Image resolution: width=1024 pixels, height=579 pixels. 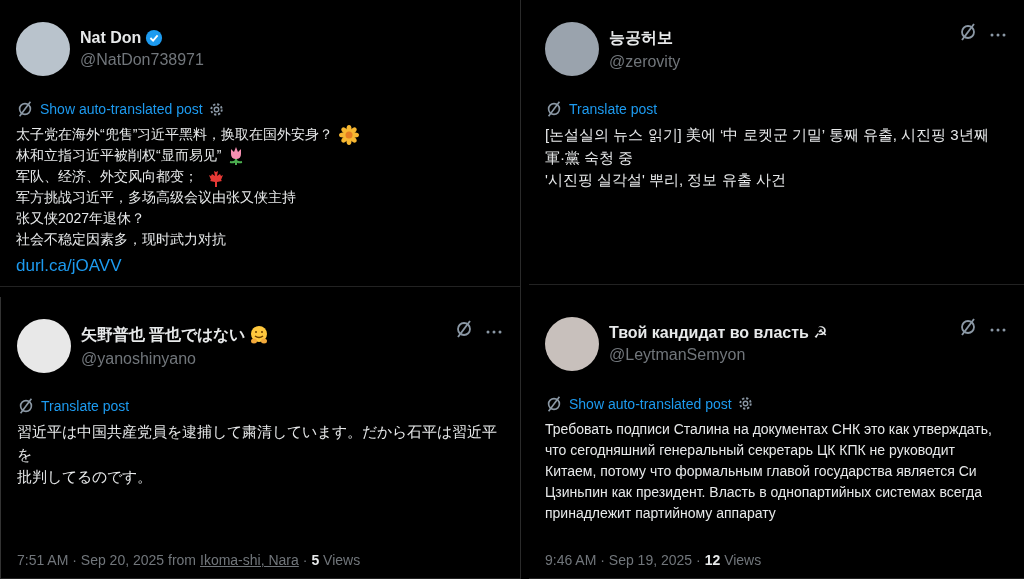 I want to click on location-link: Ikoma-shi, Nara, so click(x=249, y=560).